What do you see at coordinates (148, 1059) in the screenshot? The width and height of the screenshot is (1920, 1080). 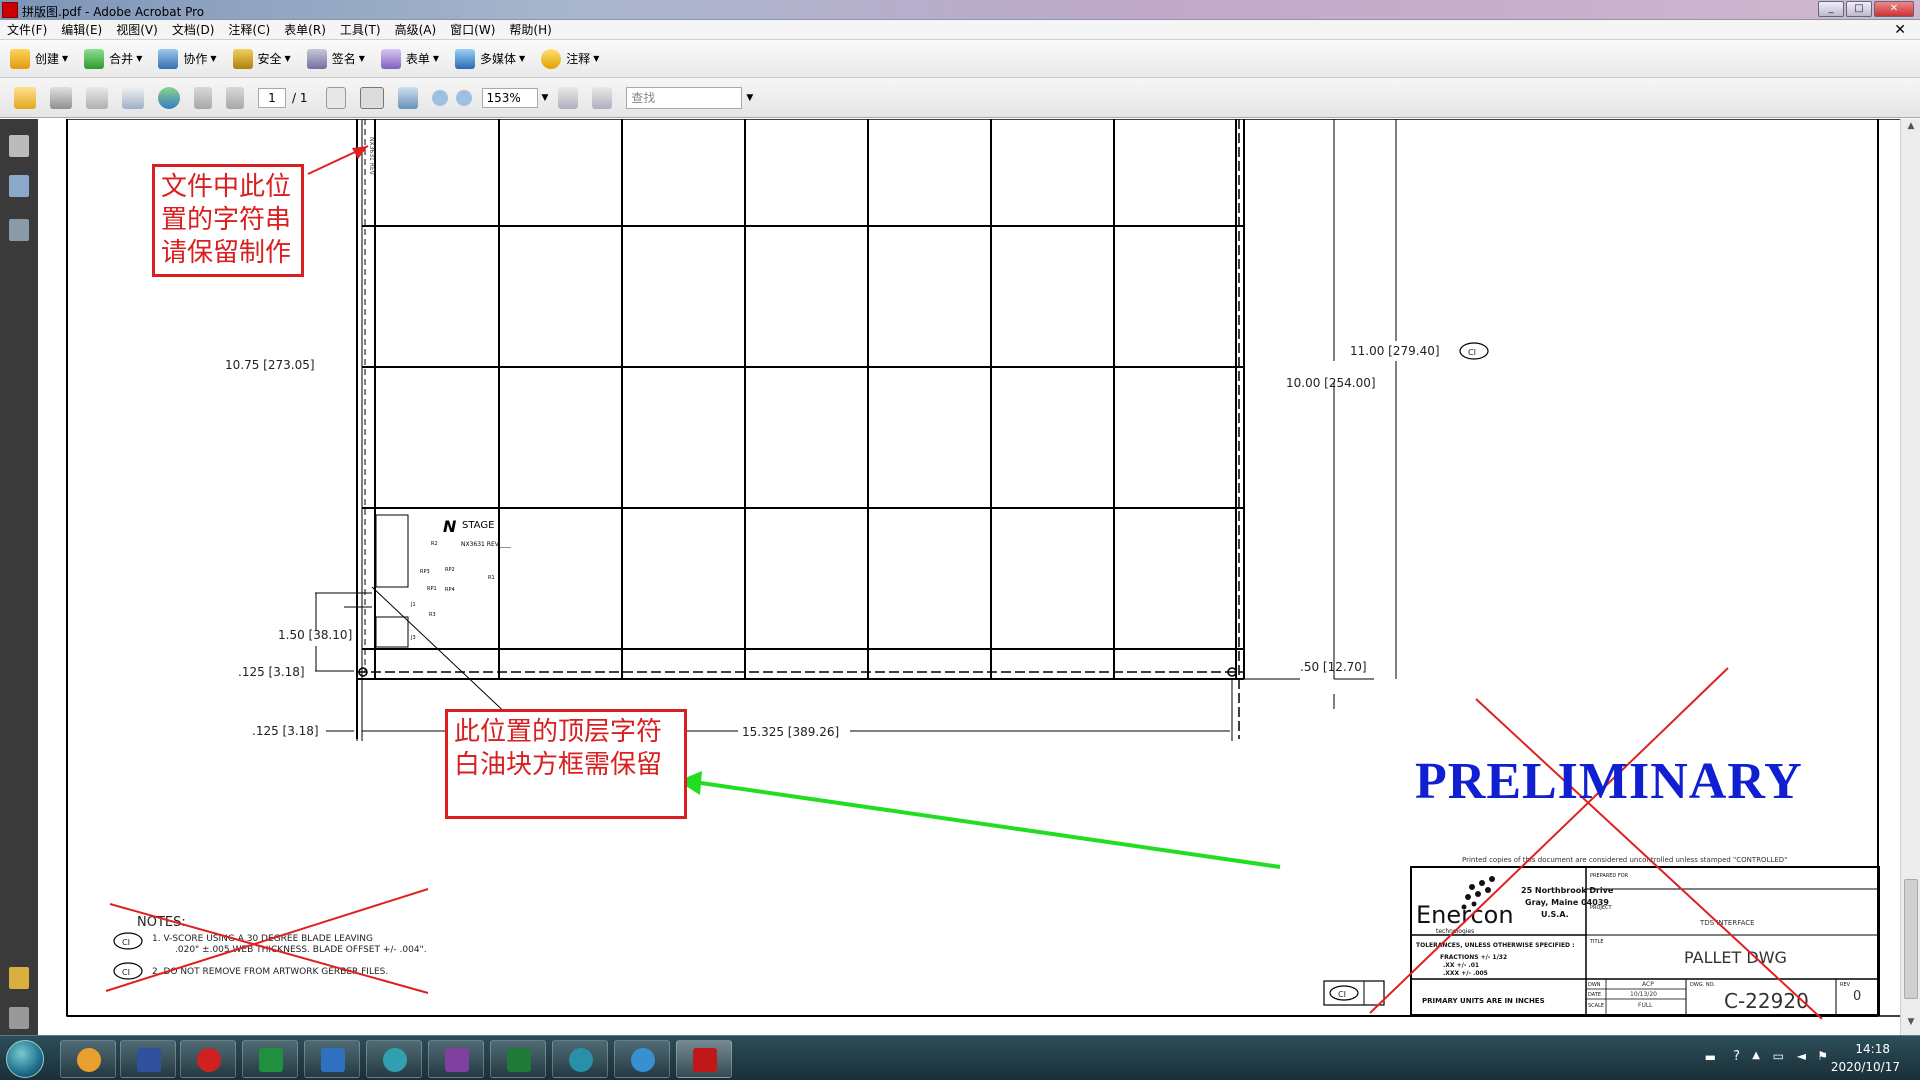 I see `task-save-app` at bounding box center [148, 1059].